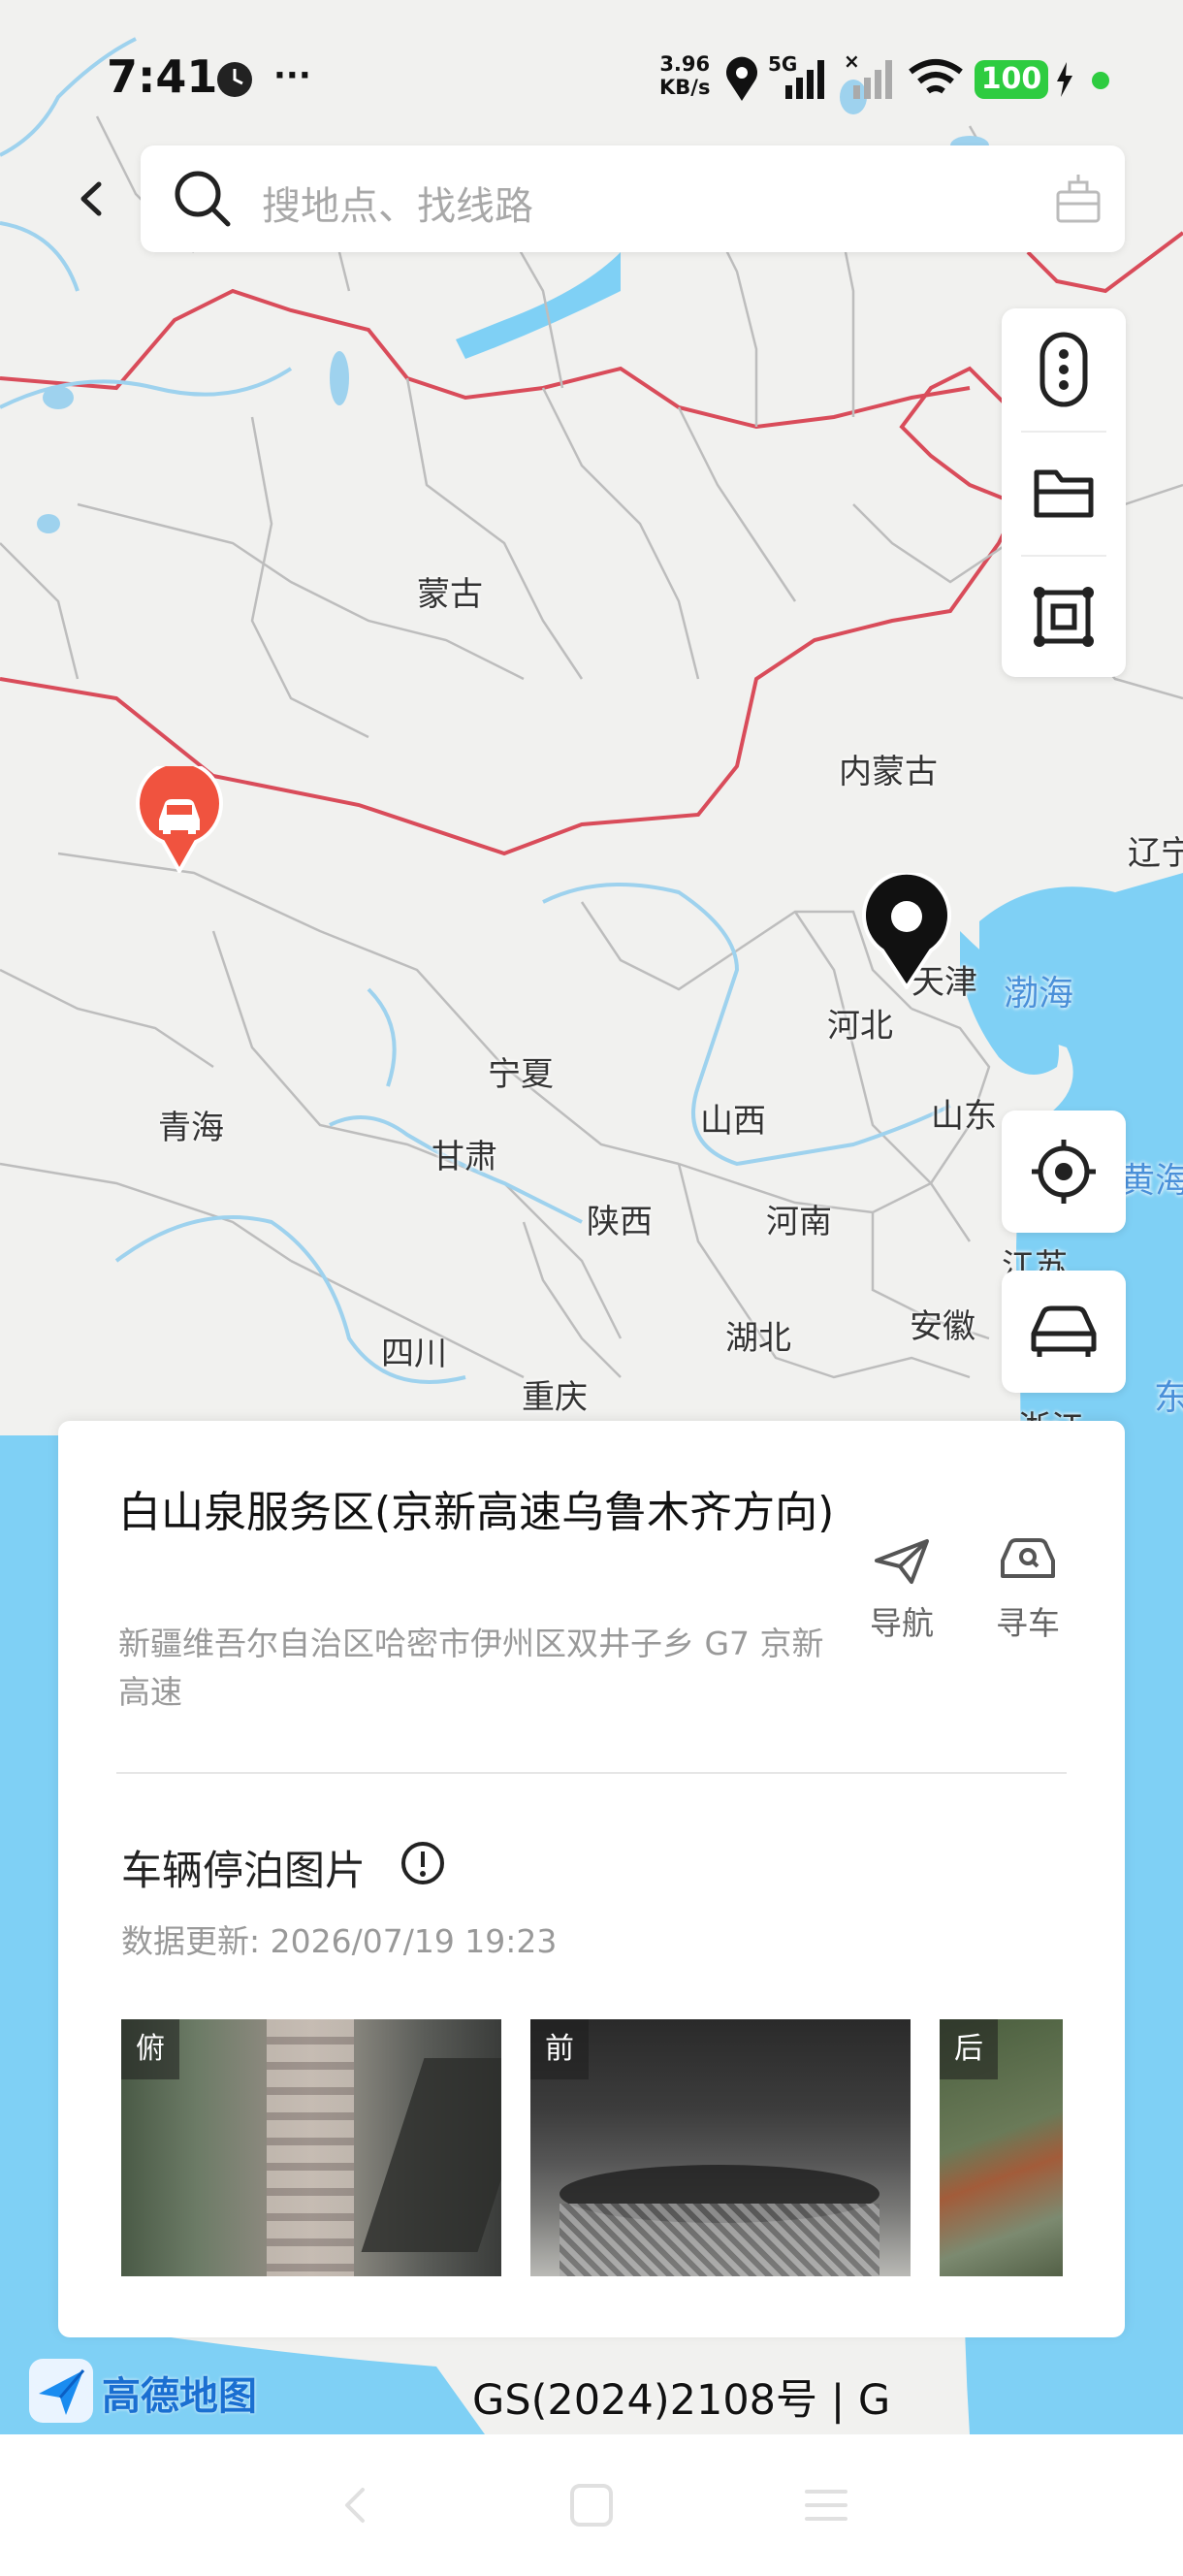 The image size is (1183, 2576). I want to click on back-button, so click(92, 199).